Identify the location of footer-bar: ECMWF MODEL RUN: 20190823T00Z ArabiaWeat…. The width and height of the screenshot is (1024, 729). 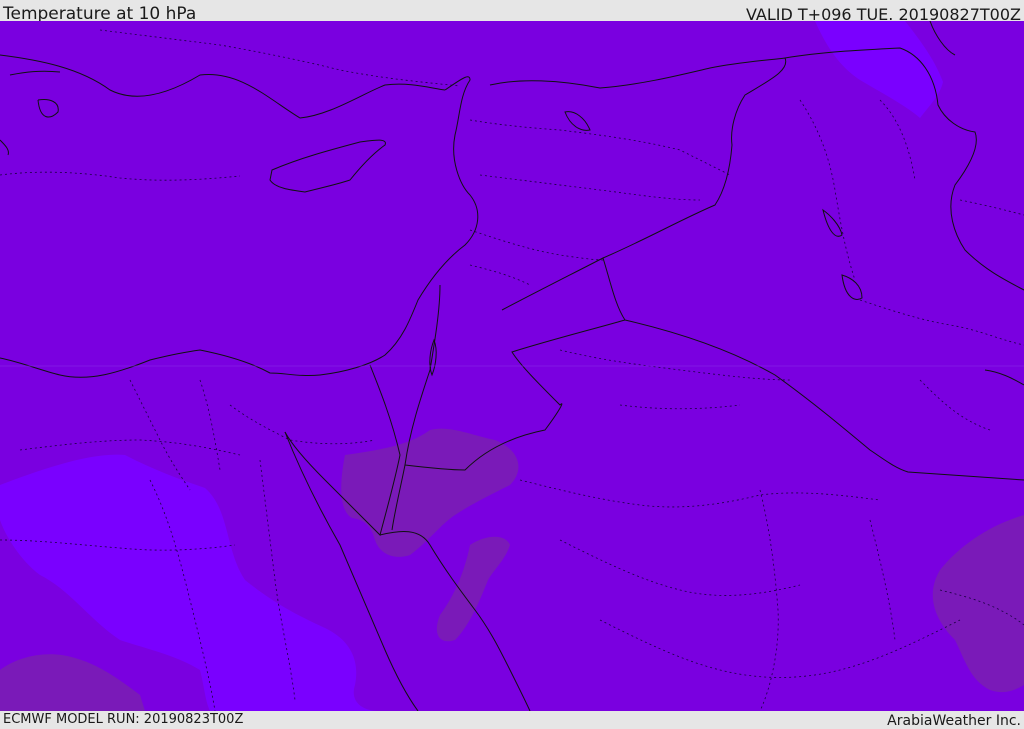
(512, 720).